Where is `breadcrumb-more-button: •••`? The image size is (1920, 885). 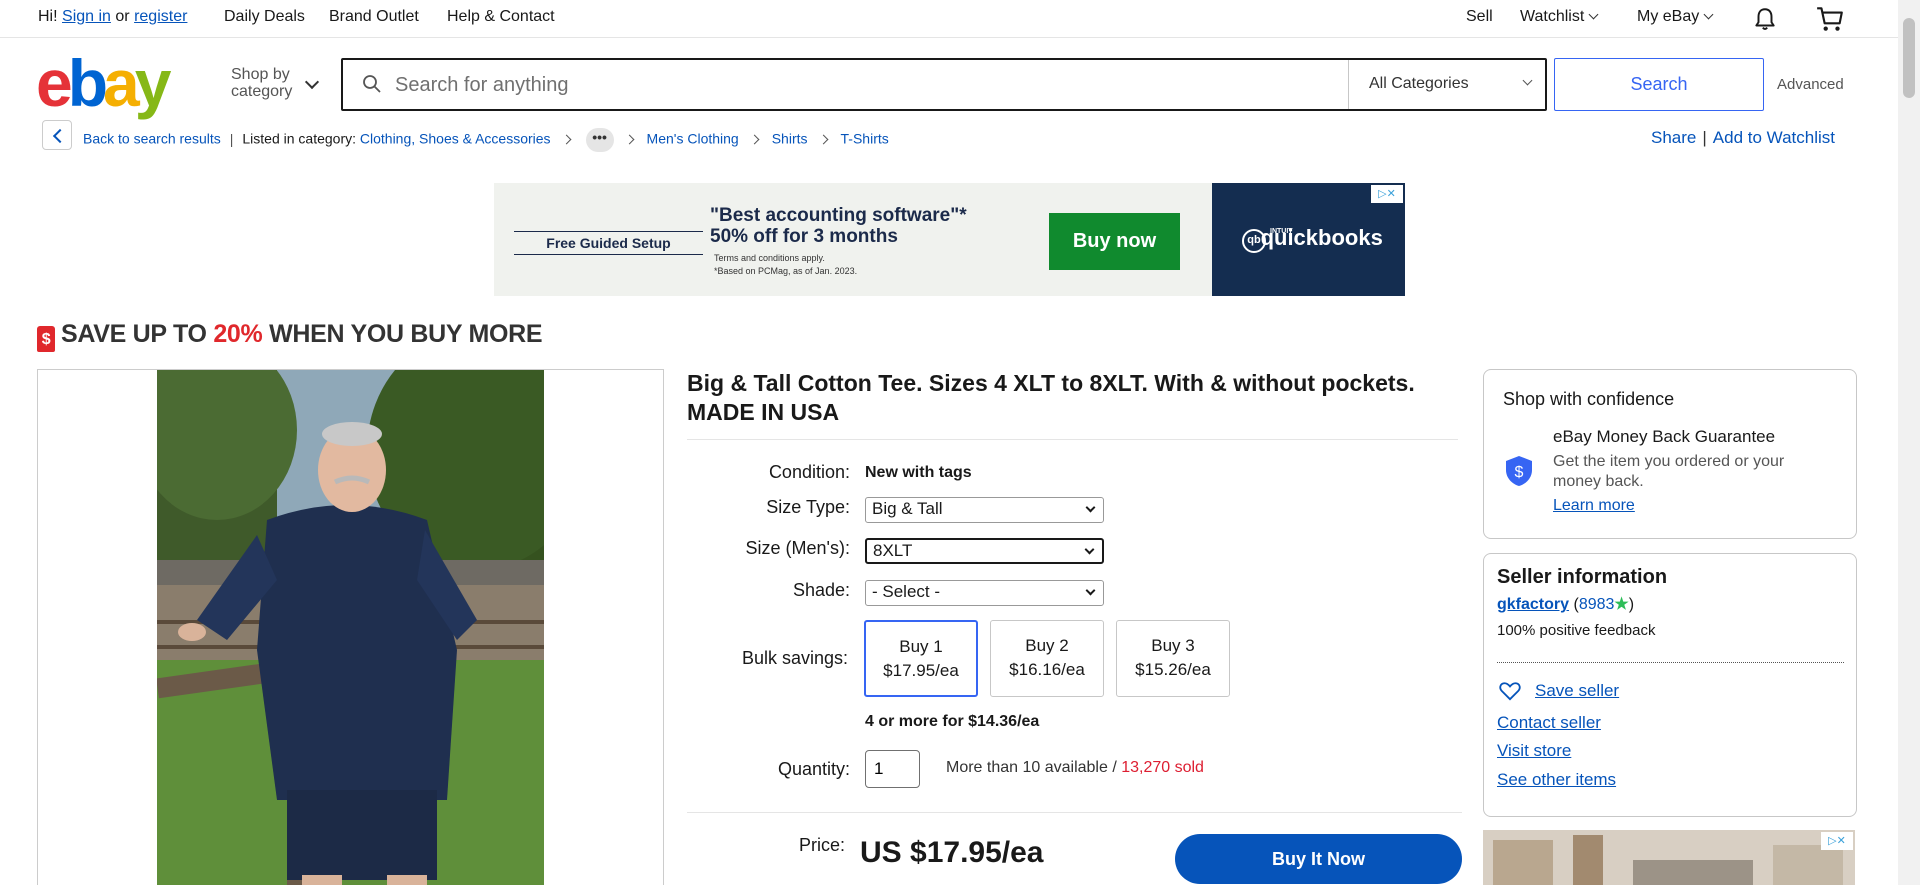
breadcrumb-more-button: ••• is located at coordinates (599, 140).